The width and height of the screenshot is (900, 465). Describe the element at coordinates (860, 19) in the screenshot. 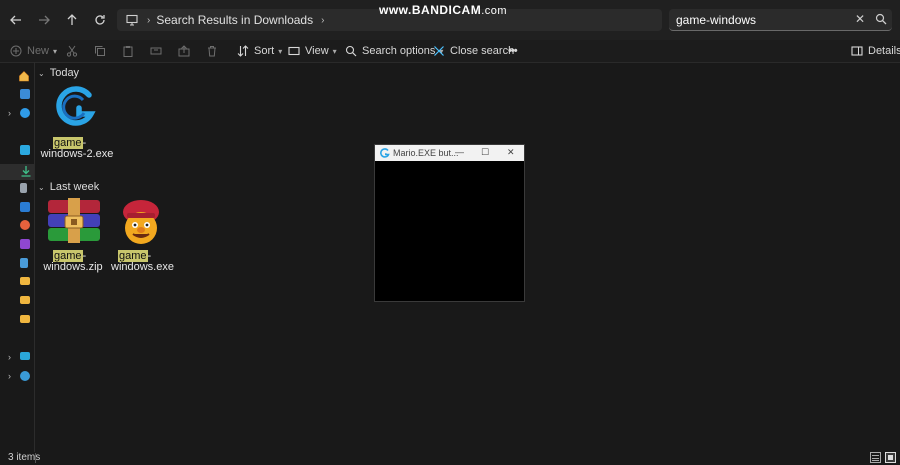

I see `clear-search-icon: ✕` at that location.